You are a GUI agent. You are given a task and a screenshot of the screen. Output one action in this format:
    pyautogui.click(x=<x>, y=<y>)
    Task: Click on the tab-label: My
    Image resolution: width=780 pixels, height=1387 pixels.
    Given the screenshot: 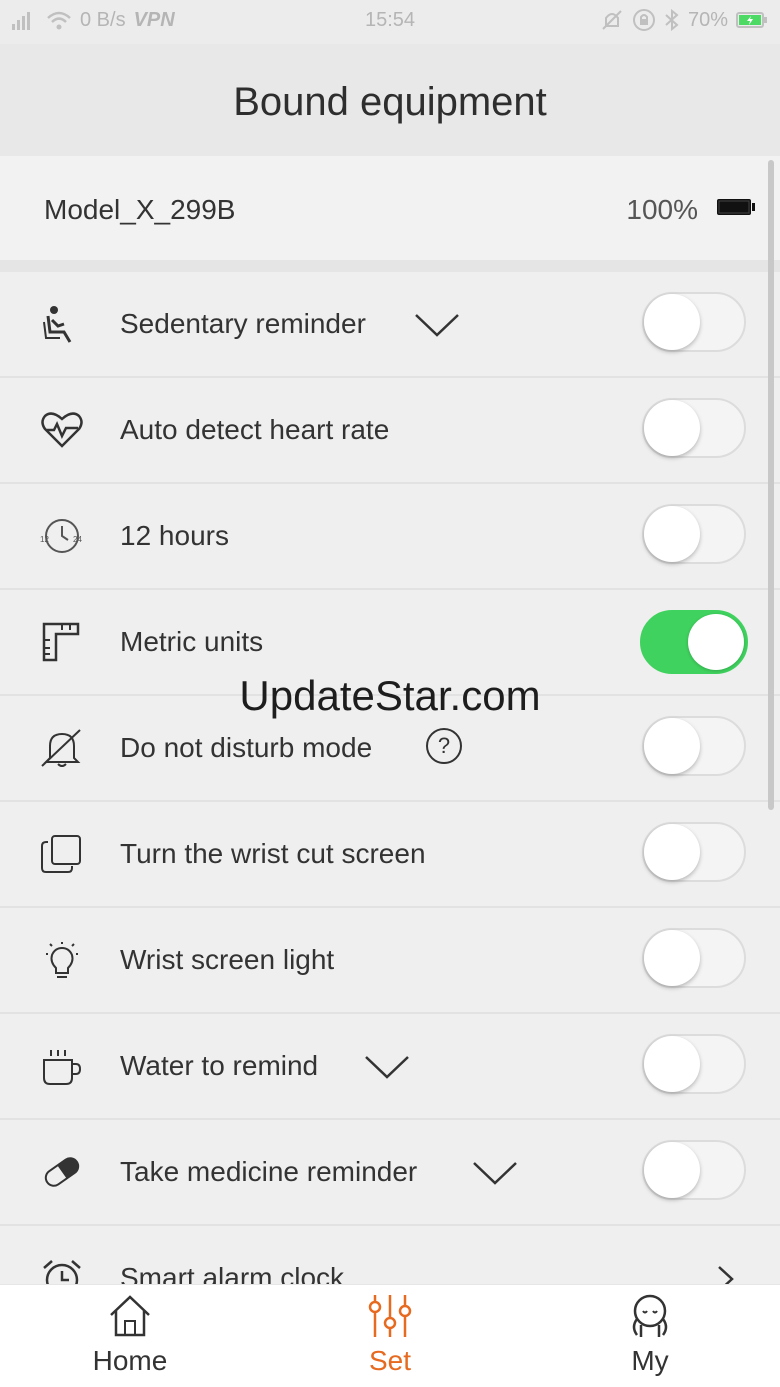 What is the action you would take?
    pyautogui.click(x=650, y=1360)
    